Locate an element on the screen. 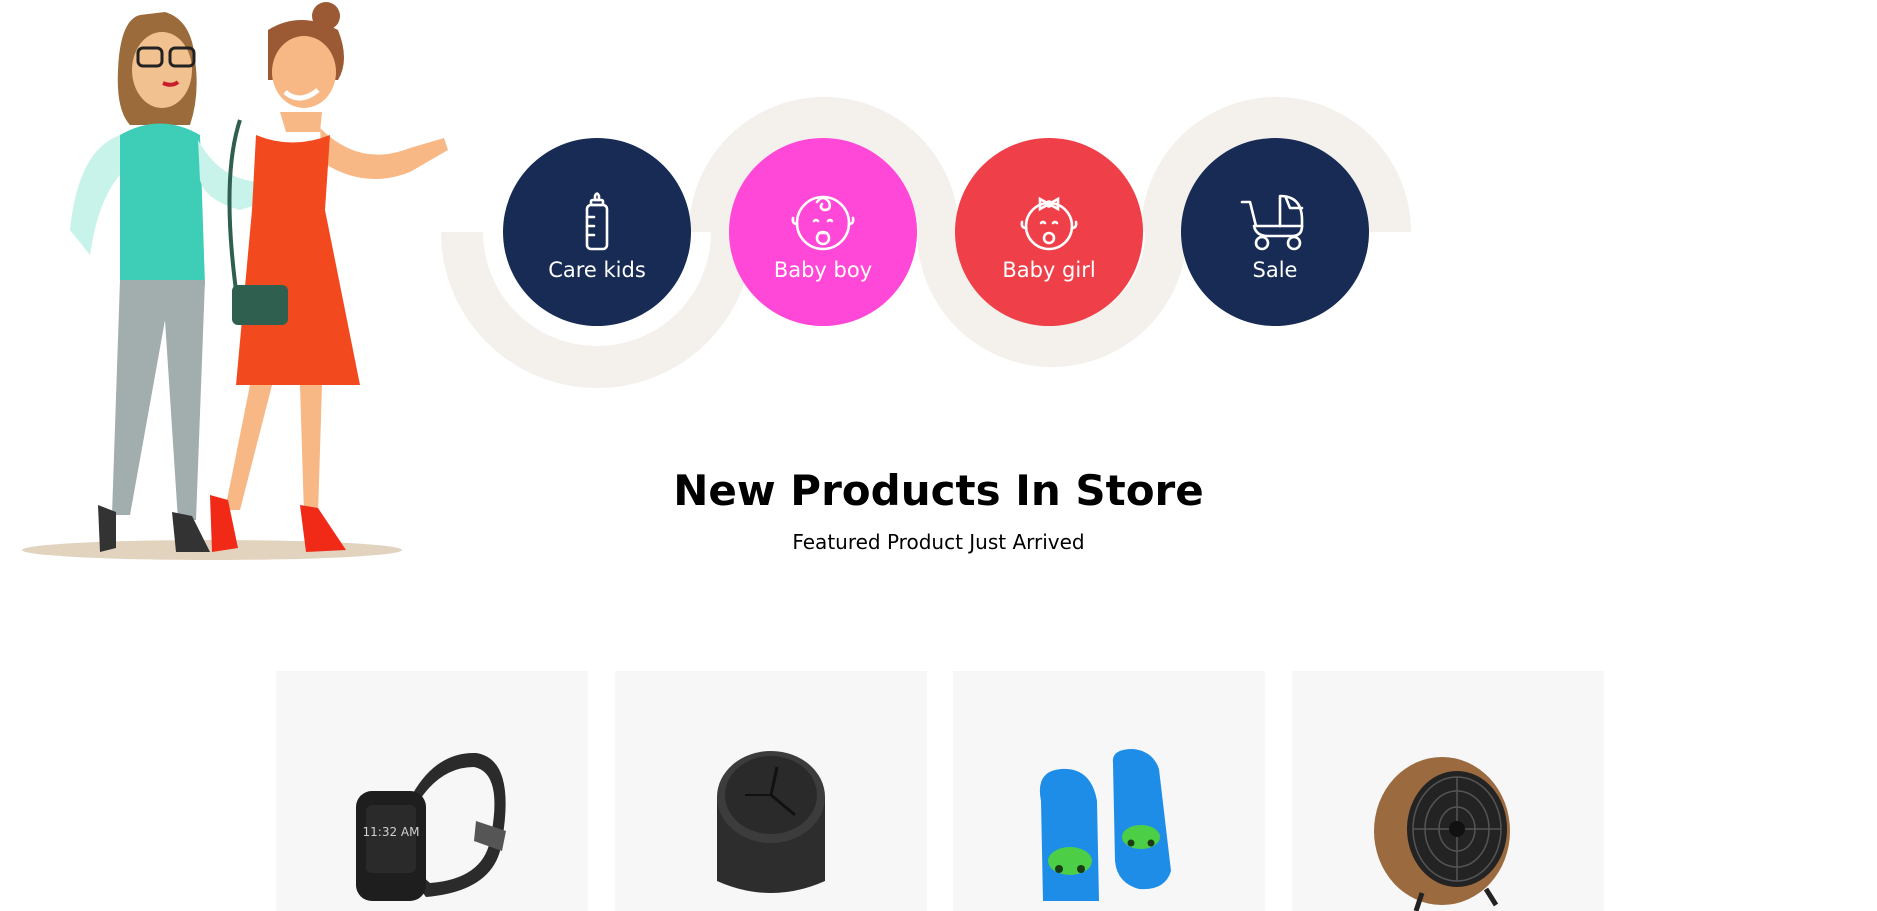 The height and width of the screenshot is (911, 1877). baby-boy-face-icon is located at coordinates (823, 223).